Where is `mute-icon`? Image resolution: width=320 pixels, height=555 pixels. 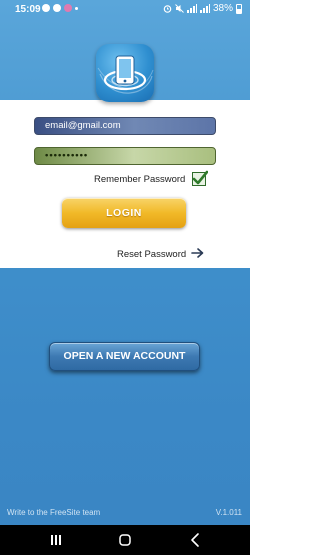 mute-icon is located at coordinates (179, 8).